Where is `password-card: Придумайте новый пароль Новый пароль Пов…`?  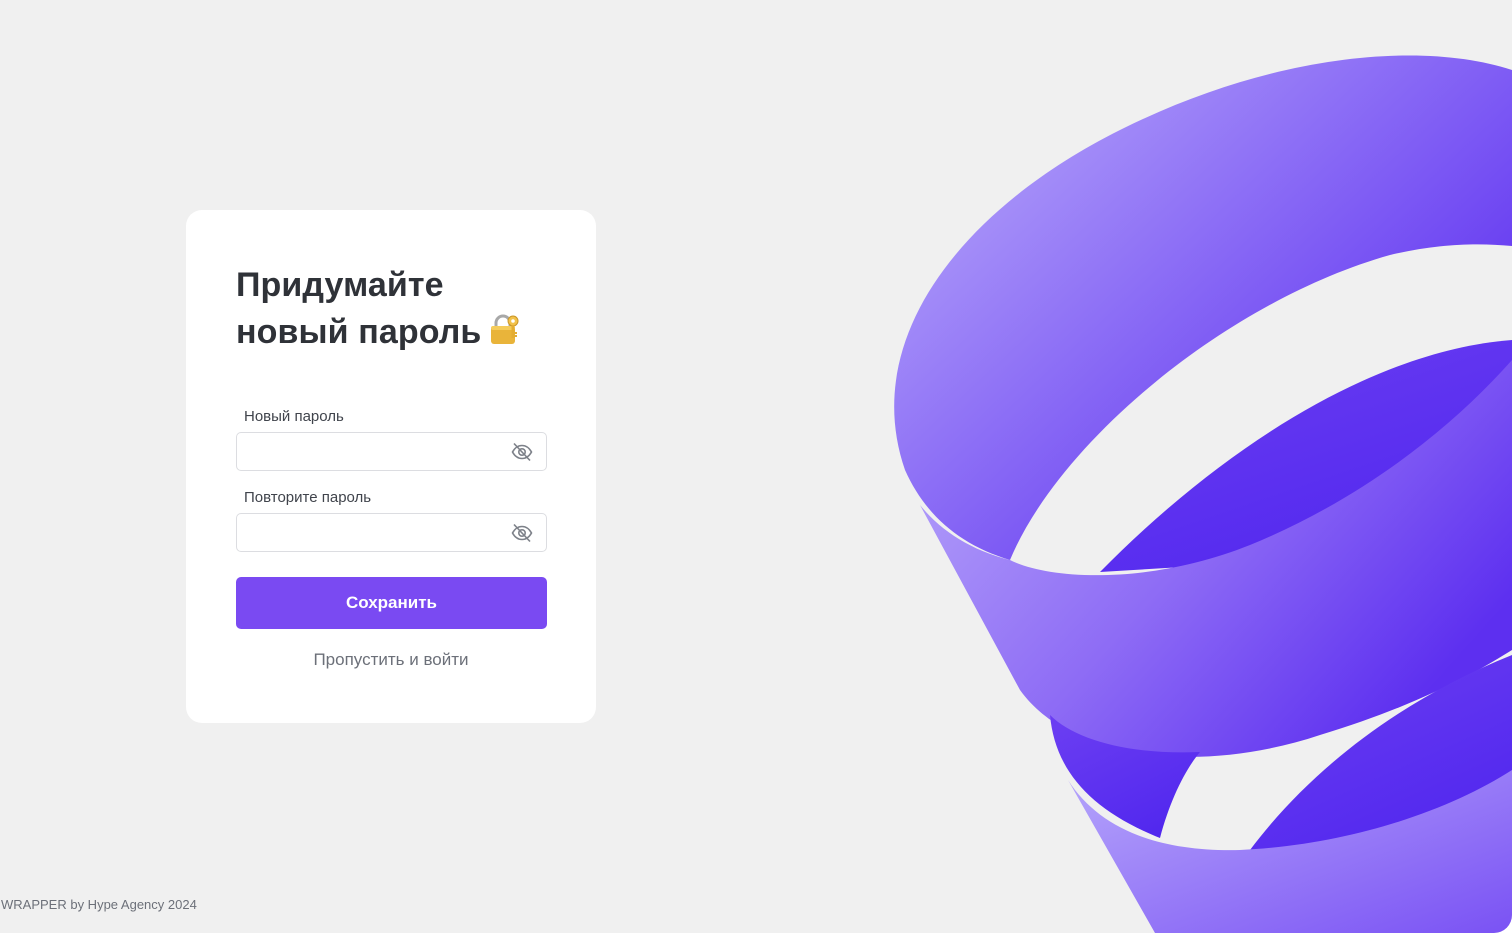
password-card: Придумайте новый пароль Новый пароль Пов… is located at coordinates (391, 466).